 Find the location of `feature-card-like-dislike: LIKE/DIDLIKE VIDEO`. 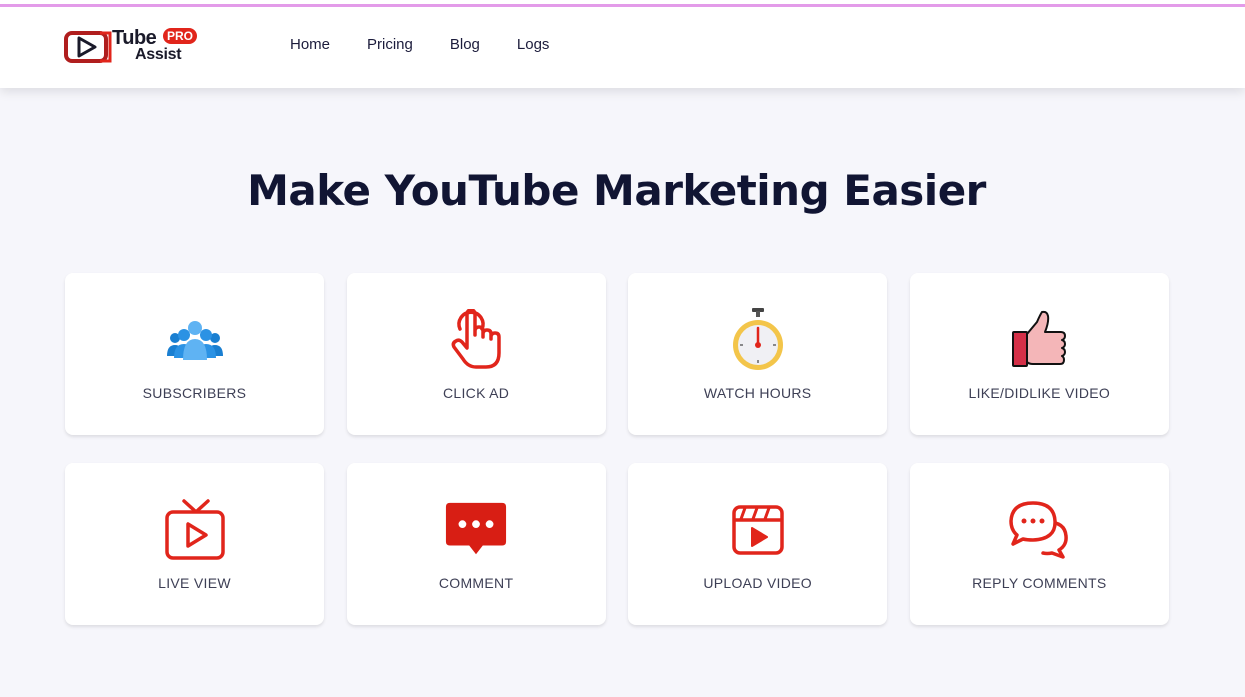

feature-card-like-dislike: LIKE/DIDLIKE VIDEO is located at coordinates (1039, 354).